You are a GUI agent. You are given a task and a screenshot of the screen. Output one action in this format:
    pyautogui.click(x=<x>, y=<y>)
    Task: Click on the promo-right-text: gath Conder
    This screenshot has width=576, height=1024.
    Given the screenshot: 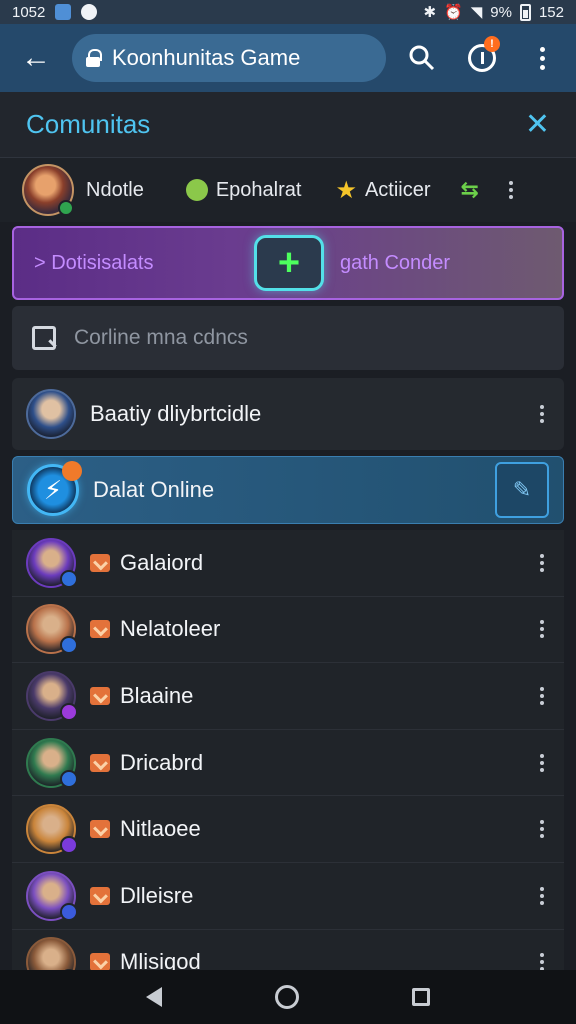 What is the action you would take?
    pyautogui.click(x=395, y=262)
    